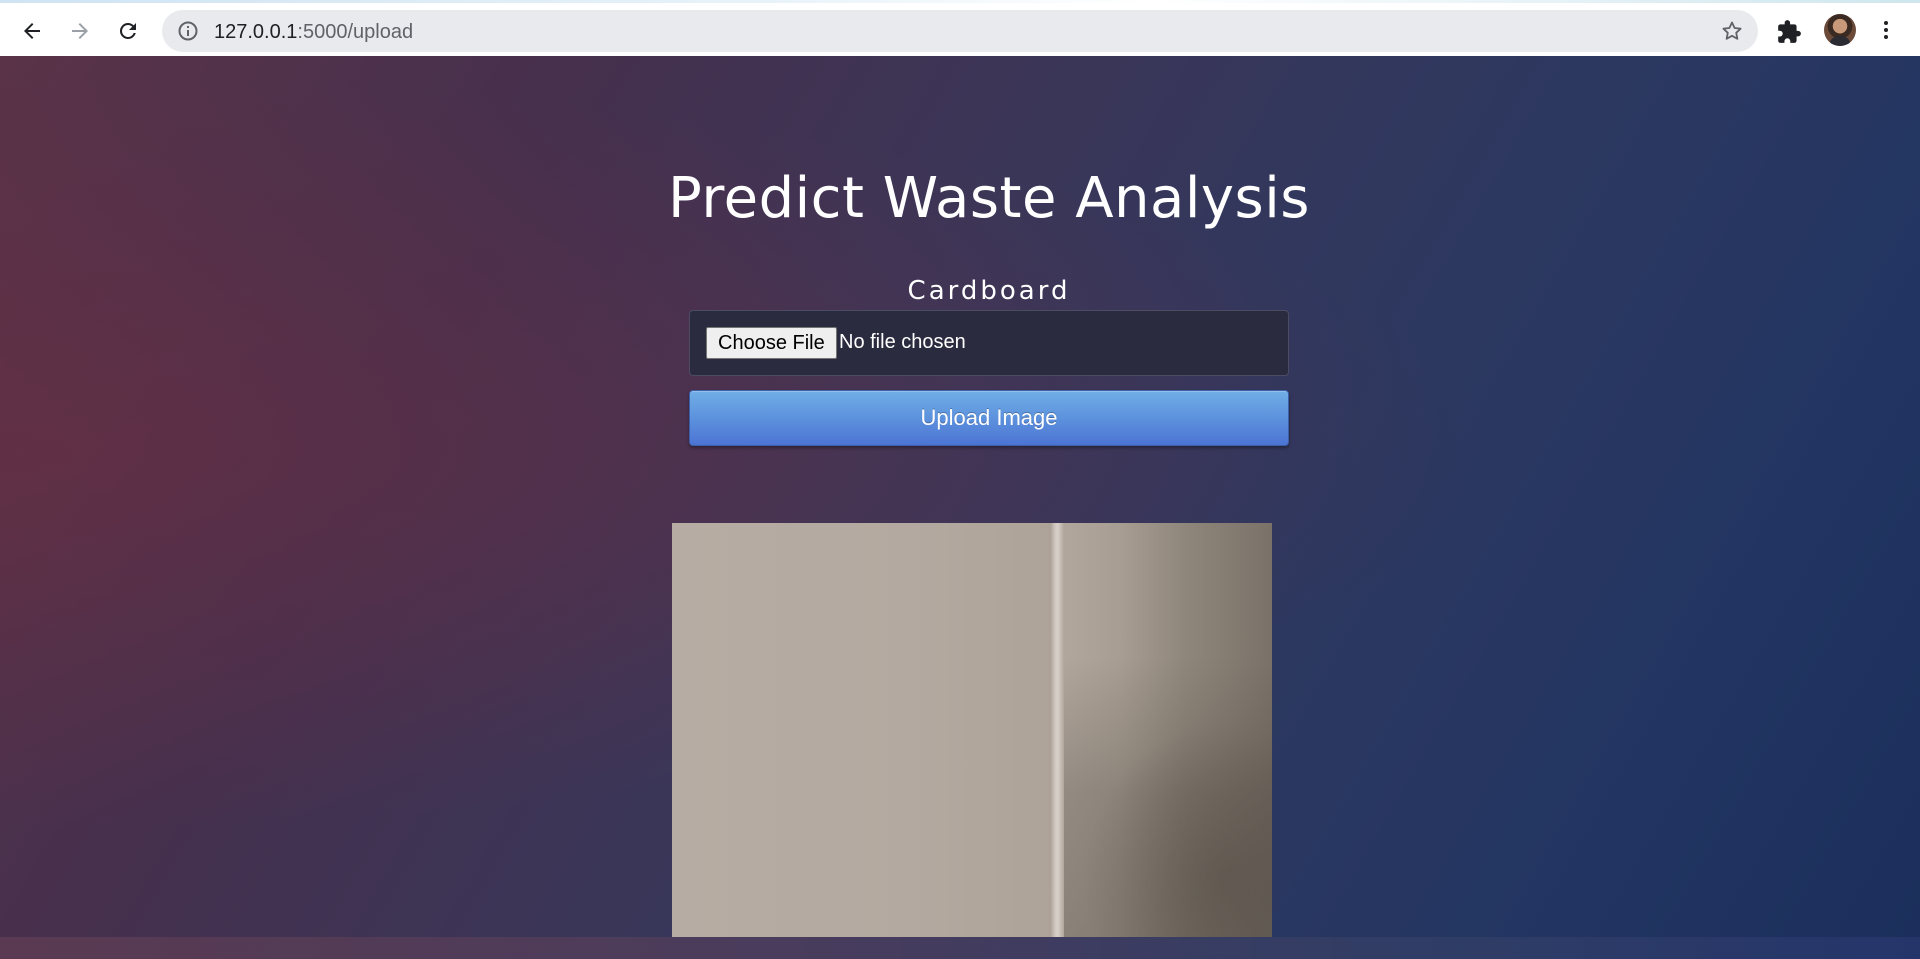 Image resolution: width=1920 pixels, height=959 pixels. Describe the element at coordinates (960, 1) in the screenshot. I see `tab-strip-edge` at that location.